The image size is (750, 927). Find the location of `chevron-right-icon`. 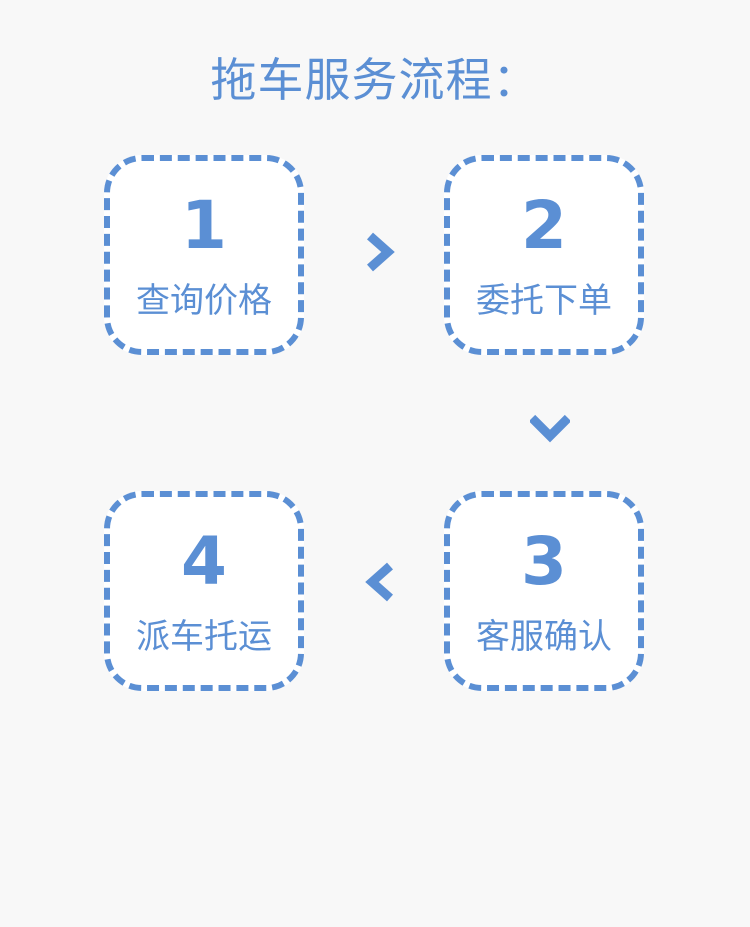

chevron-right-icon is located at coordinates (380, 252).